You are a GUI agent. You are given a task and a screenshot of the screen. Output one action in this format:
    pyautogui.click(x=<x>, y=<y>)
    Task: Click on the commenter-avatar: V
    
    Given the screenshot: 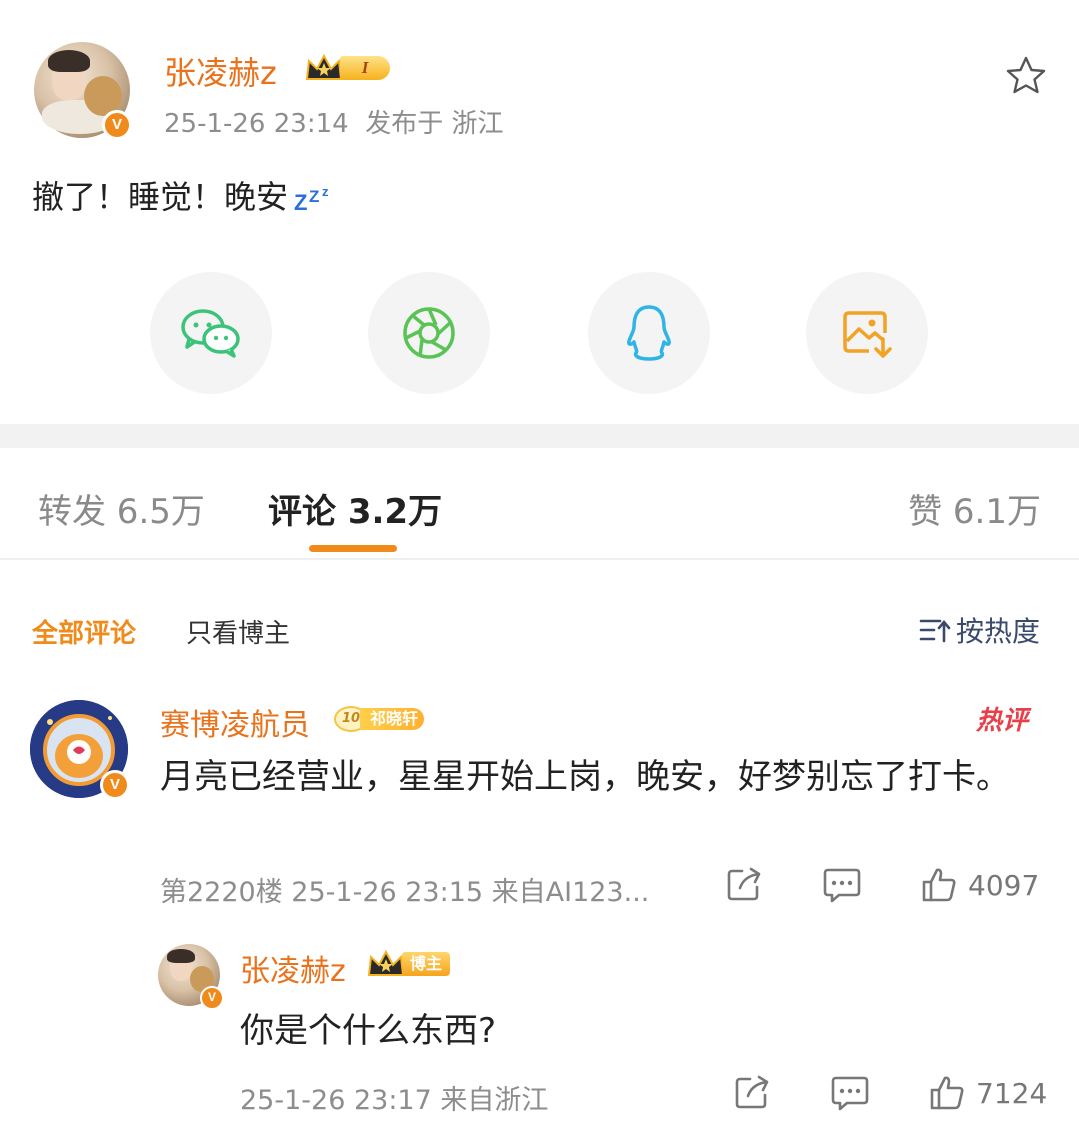 What is the action you would take?
    pyautogui.click(x=80, y=750)
    